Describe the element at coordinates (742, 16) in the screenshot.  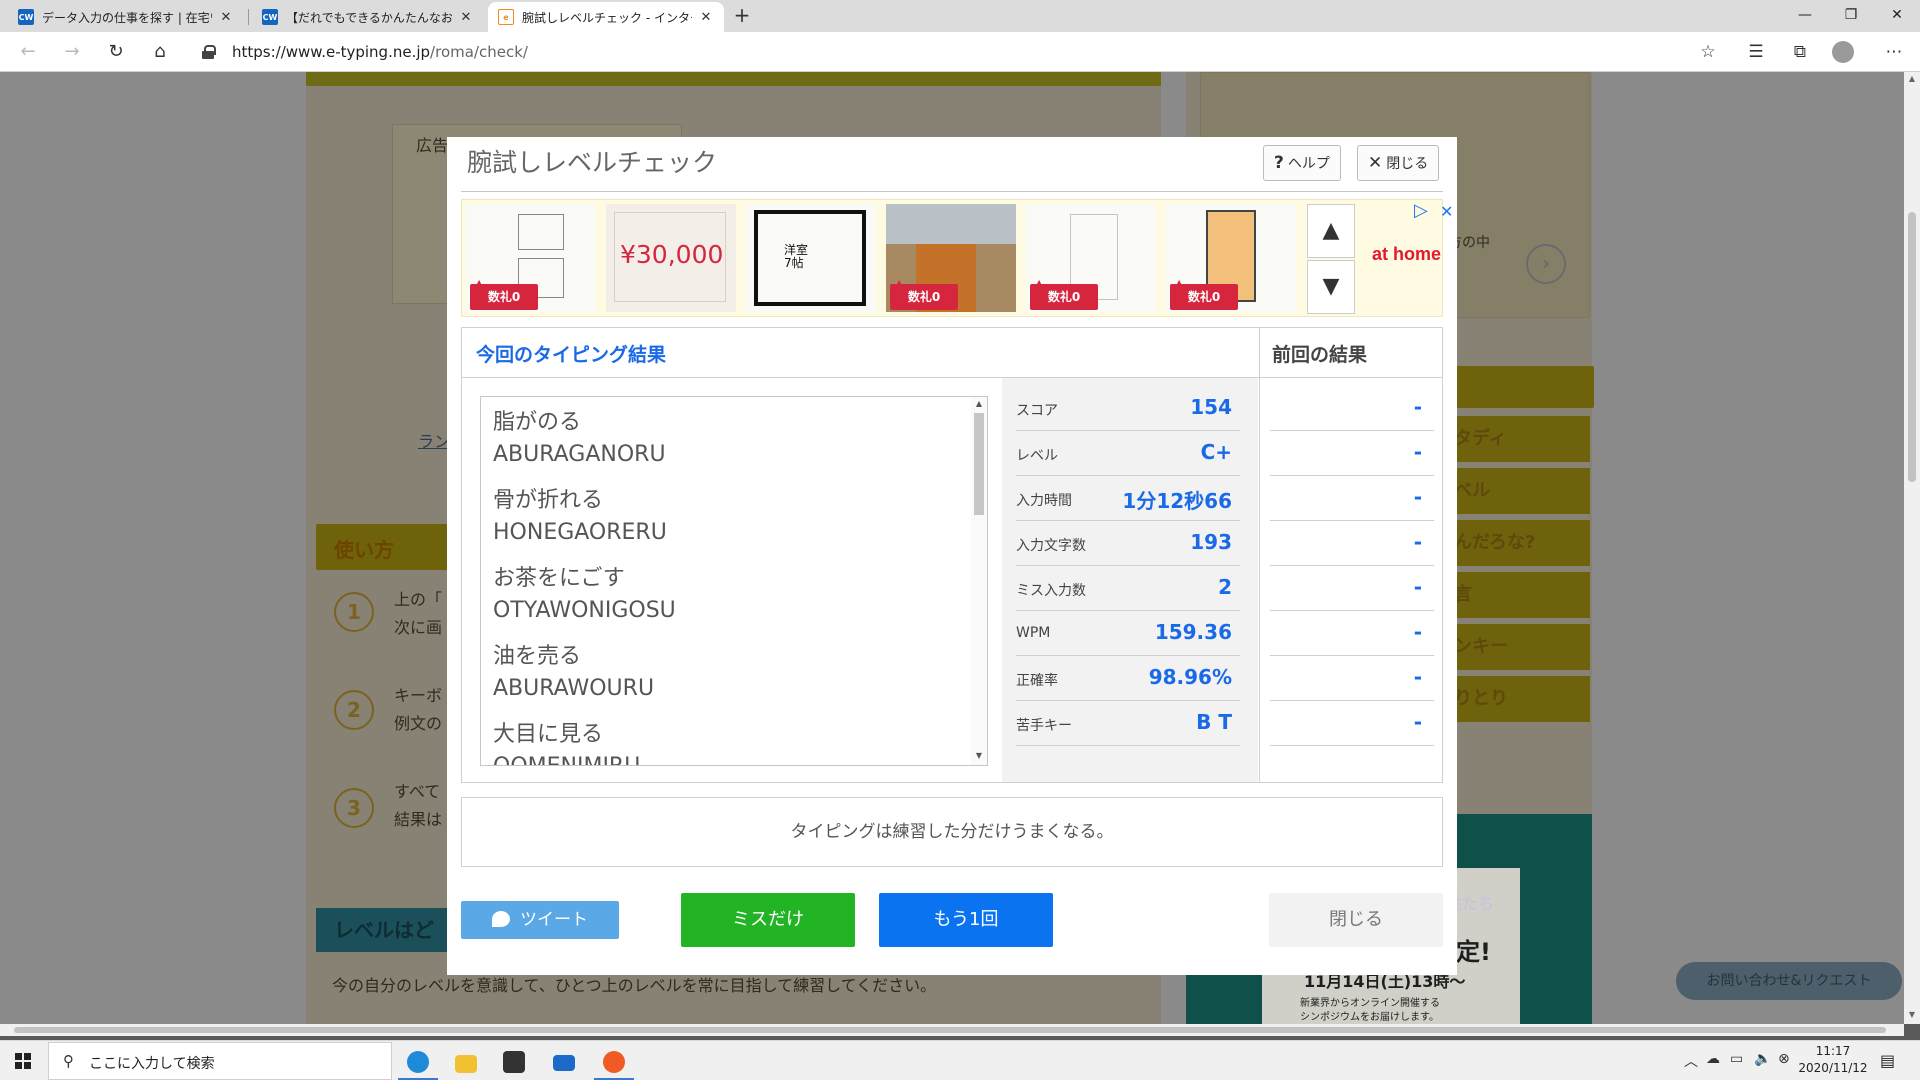
I see `new-tab-plus-icon: +` at that location.